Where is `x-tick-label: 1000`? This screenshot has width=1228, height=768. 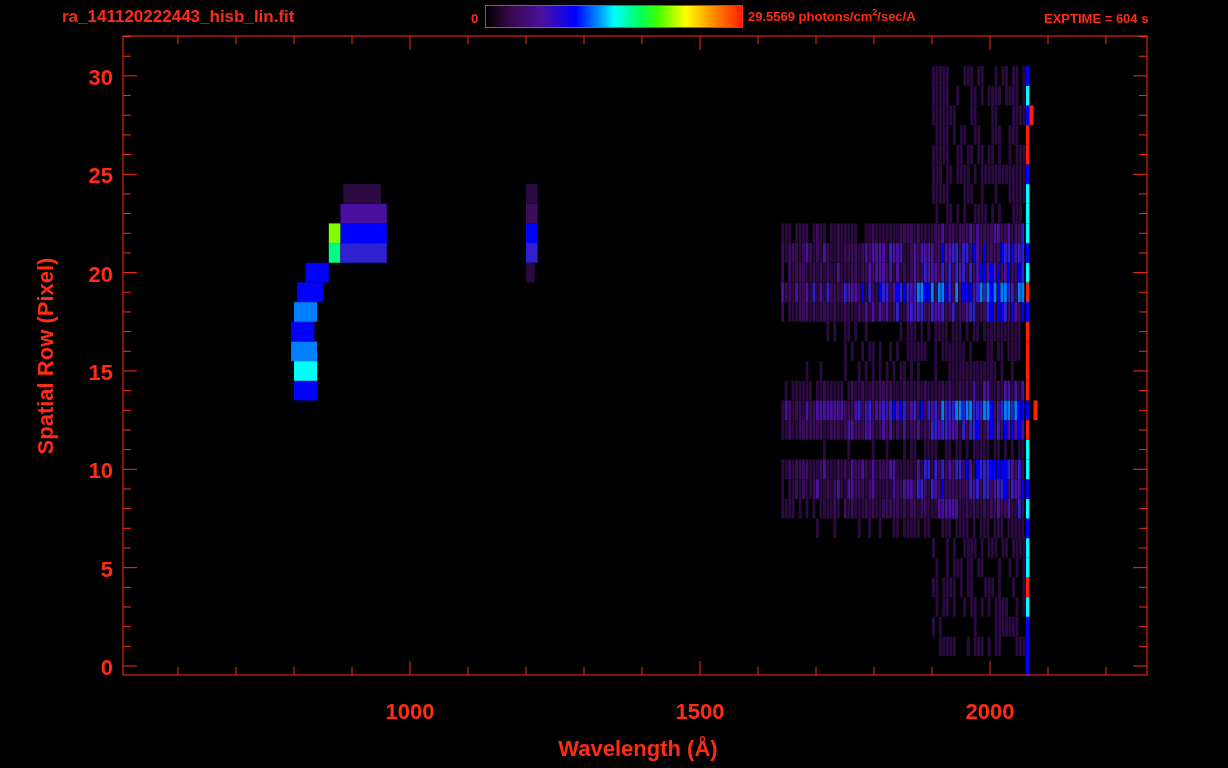 x-tick-label: 1000 is located at coordinates (410, 712).